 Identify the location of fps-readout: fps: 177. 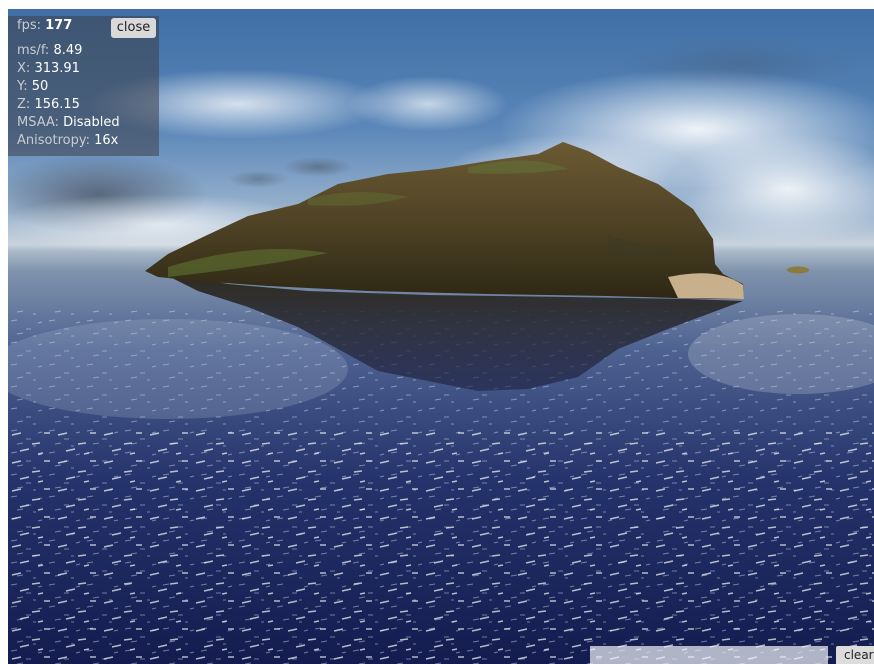
(44, 26).